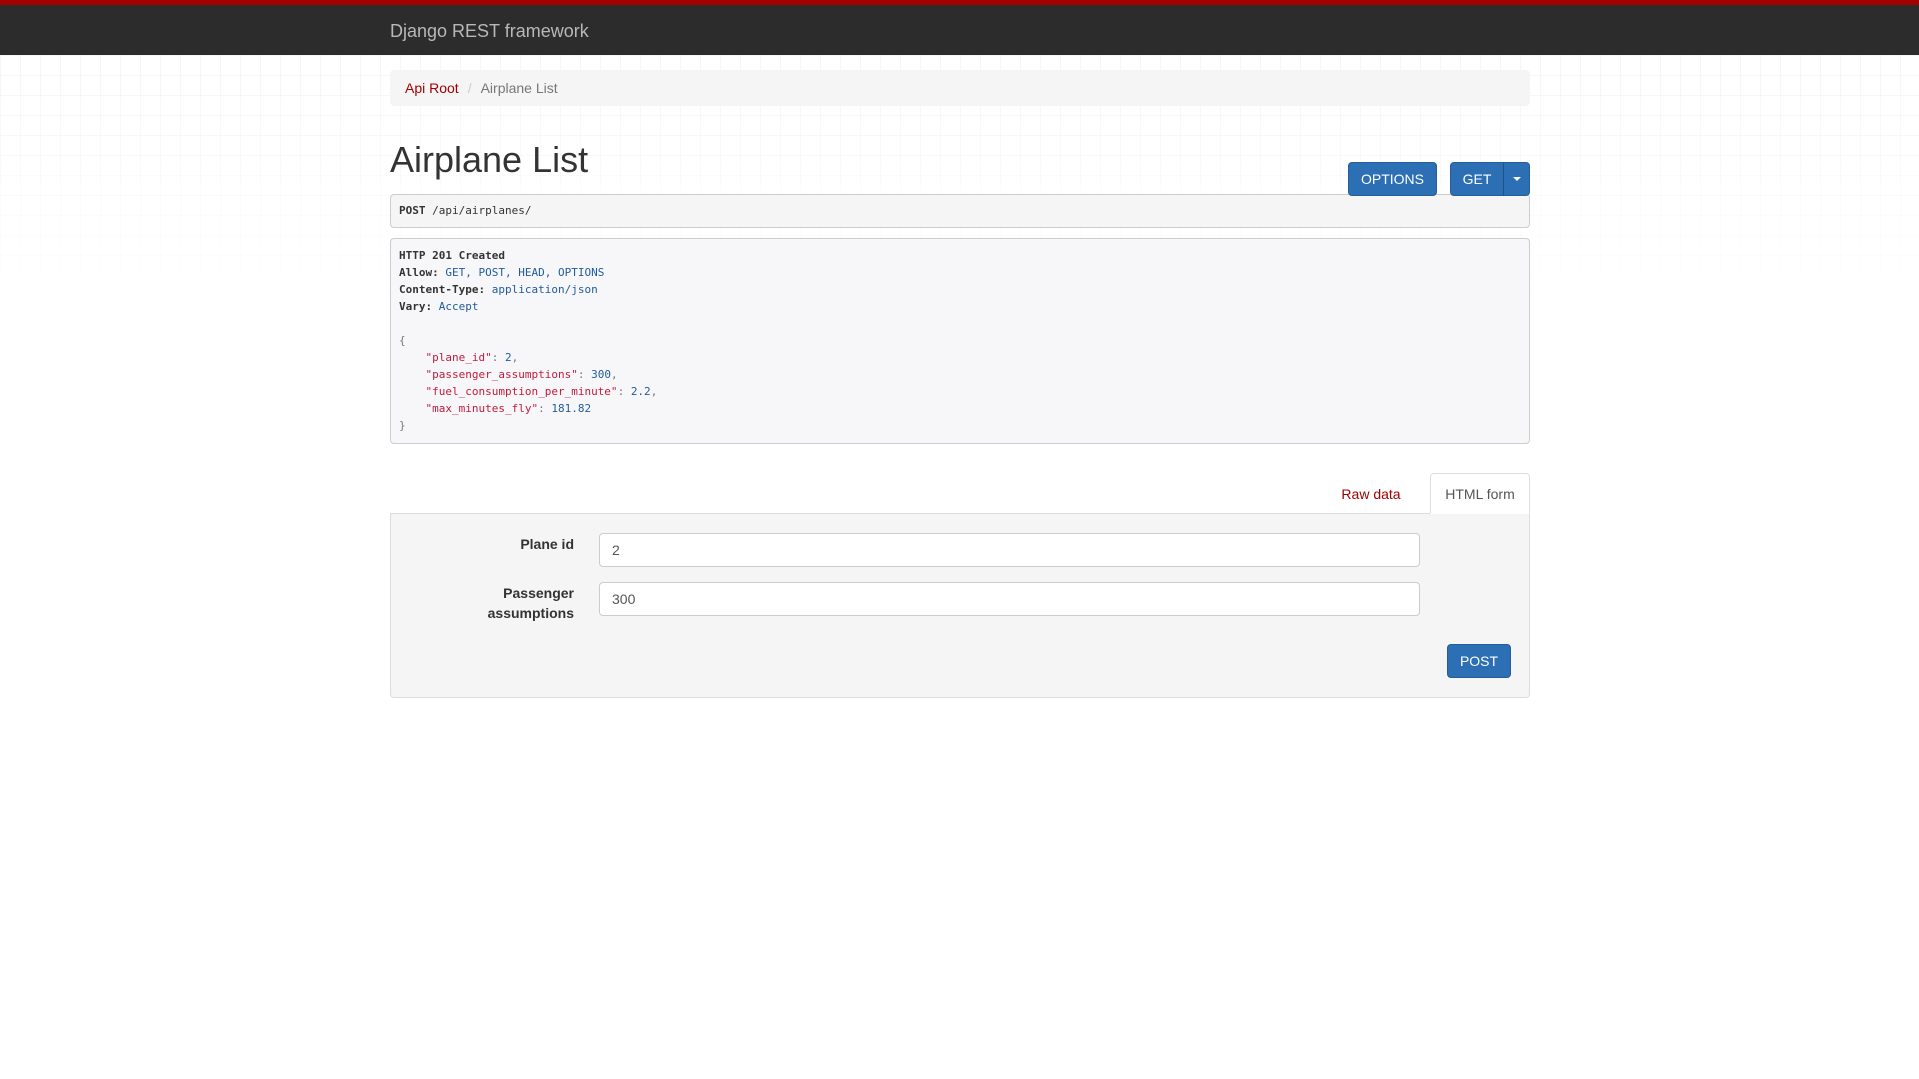  What do you see at coordinates (547, 544) in the screenshot?
I see `plane-id-label: Plane id` at bounding box center [547, 544].